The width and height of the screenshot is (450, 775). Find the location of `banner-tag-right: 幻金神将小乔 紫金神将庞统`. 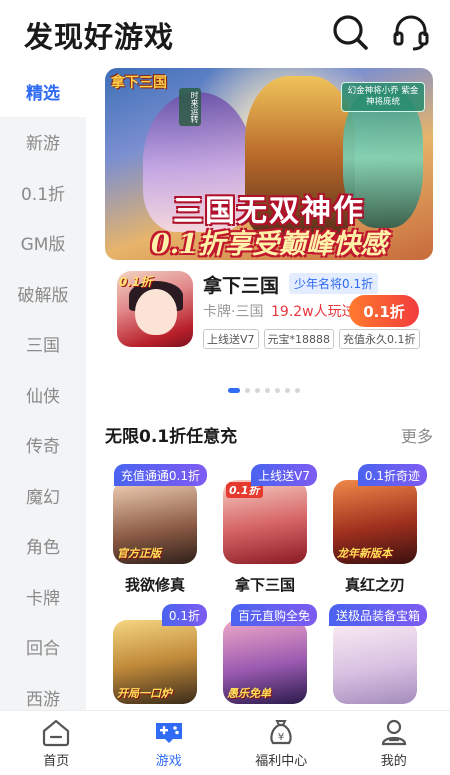

banner-tag-right: 幻金神将小乔 紫金神将庞统 is located at coordinates (383, 97).